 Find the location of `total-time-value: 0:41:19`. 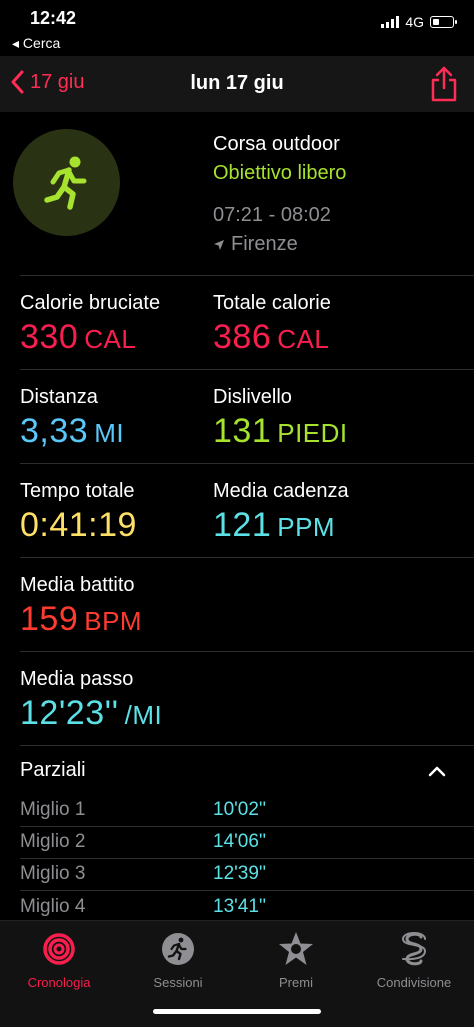

total-time-value: 0:41:19 is located at coordinates (78, 525).